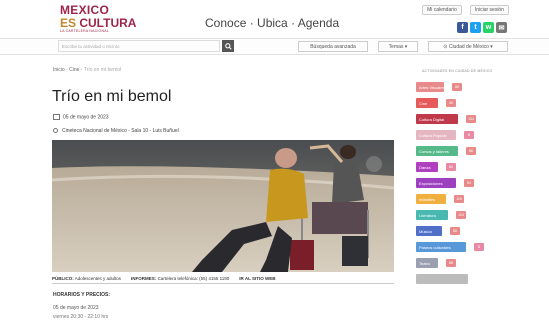  I want to click on category-count-badge: 115, so click(459, 199).